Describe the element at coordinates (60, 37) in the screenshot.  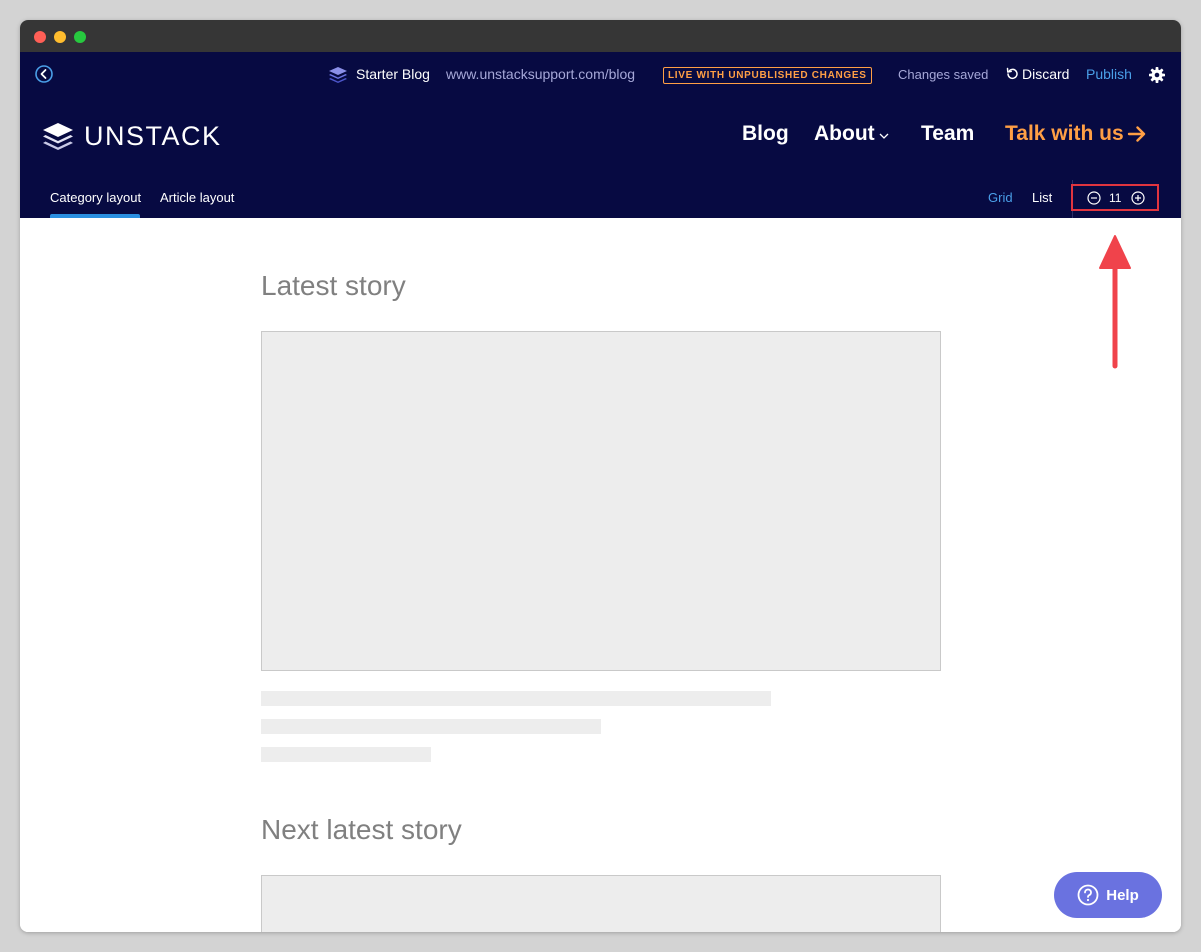
I see `minimize-window-button` at that location.